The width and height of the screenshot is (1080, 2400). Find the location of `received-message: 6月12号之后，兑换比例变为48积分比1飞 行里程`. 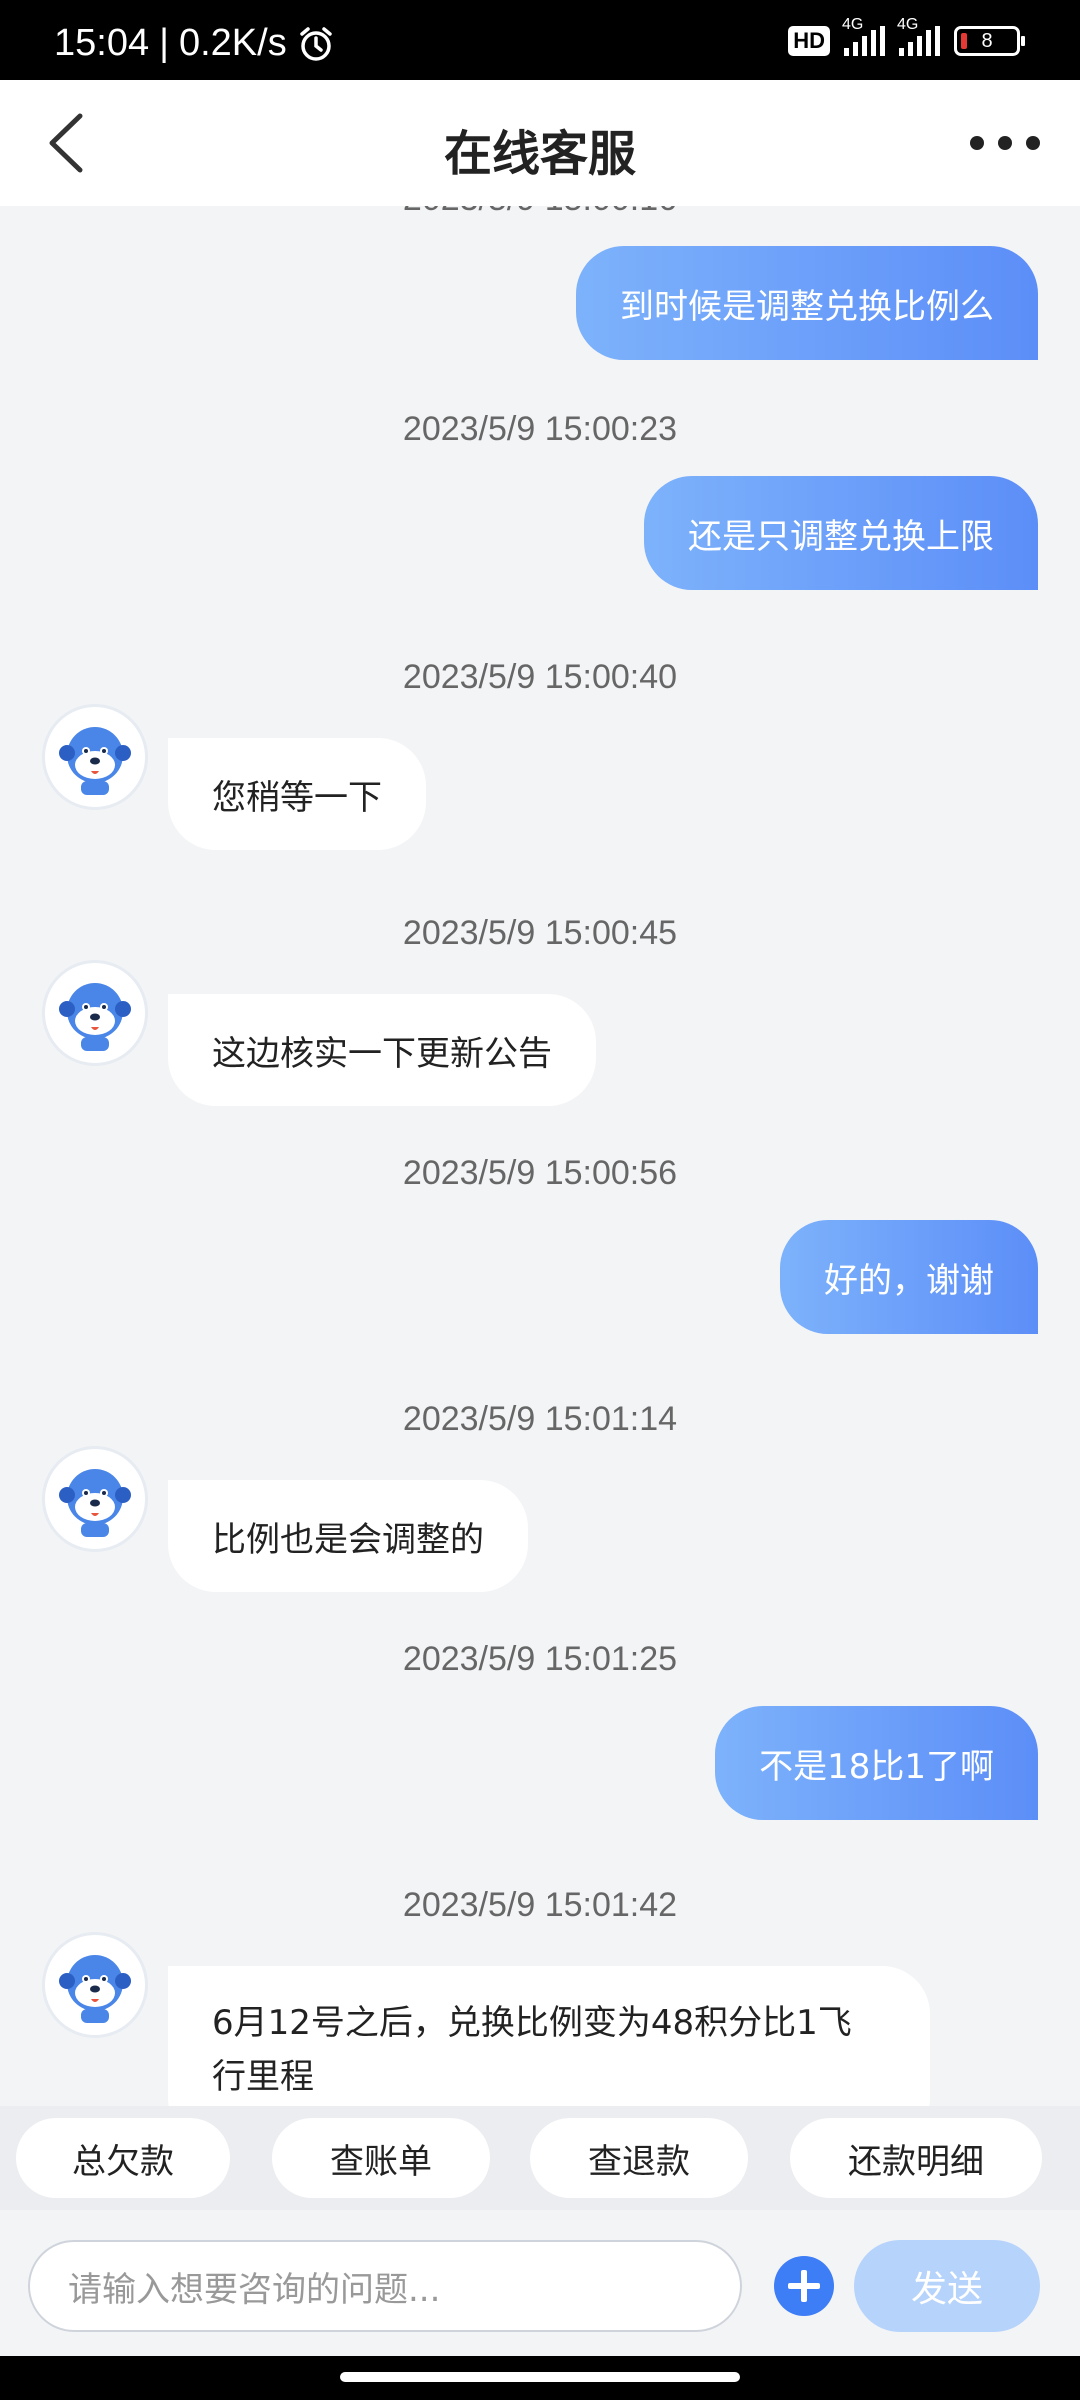

received-message: 6月12号之后，兑换比例变为48积分比1飞 行里程 is located at coordinates (549, 2036).